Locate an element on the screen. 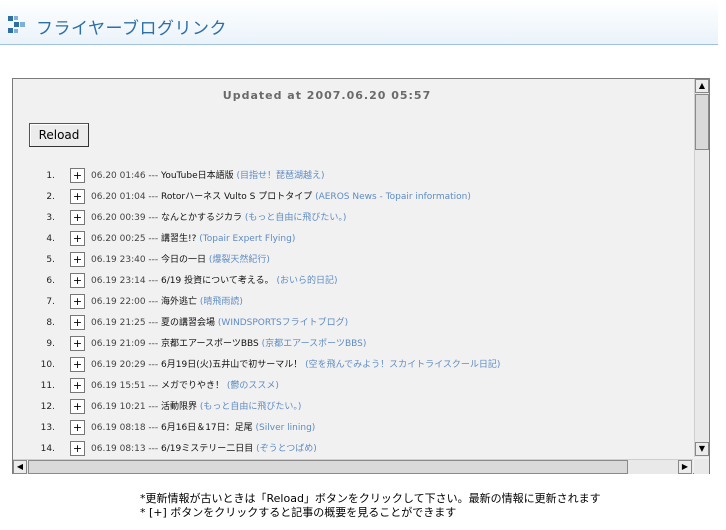  page-header: フライヤーブログリンク is located at coordinates (359, 22).